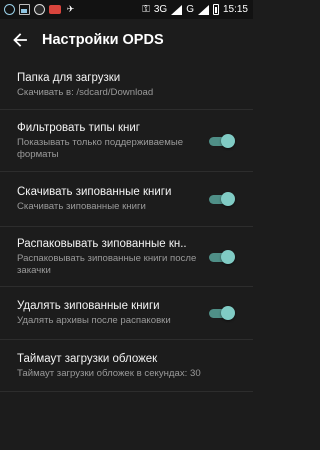 This screenshot has height=450, width=320. What do you see at coordinates (24, 9) in the screenshot?
I see `gallery-icon` at bounding box center [24, 9].